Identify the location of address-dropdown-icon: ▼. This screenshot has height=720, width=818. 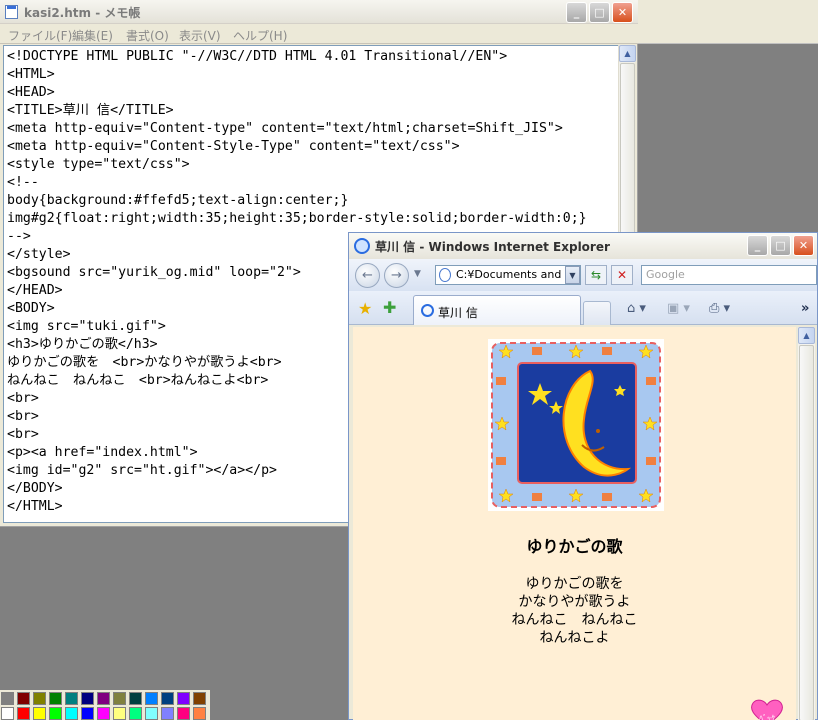
(572, 275).